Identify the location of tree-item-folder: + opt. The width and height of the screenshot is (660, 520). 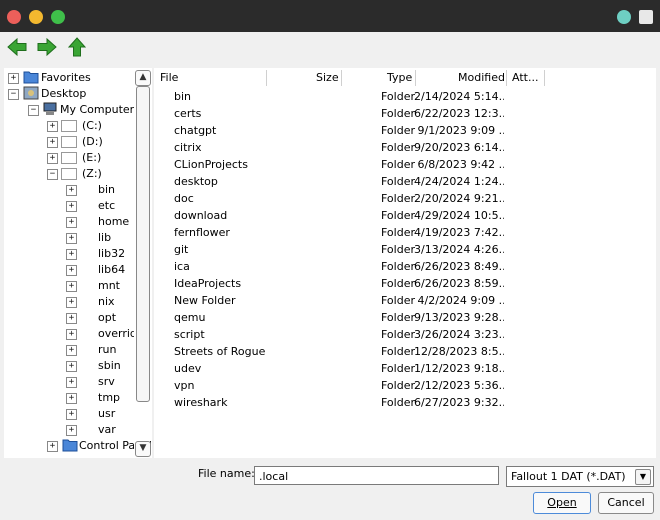
(69, 318).